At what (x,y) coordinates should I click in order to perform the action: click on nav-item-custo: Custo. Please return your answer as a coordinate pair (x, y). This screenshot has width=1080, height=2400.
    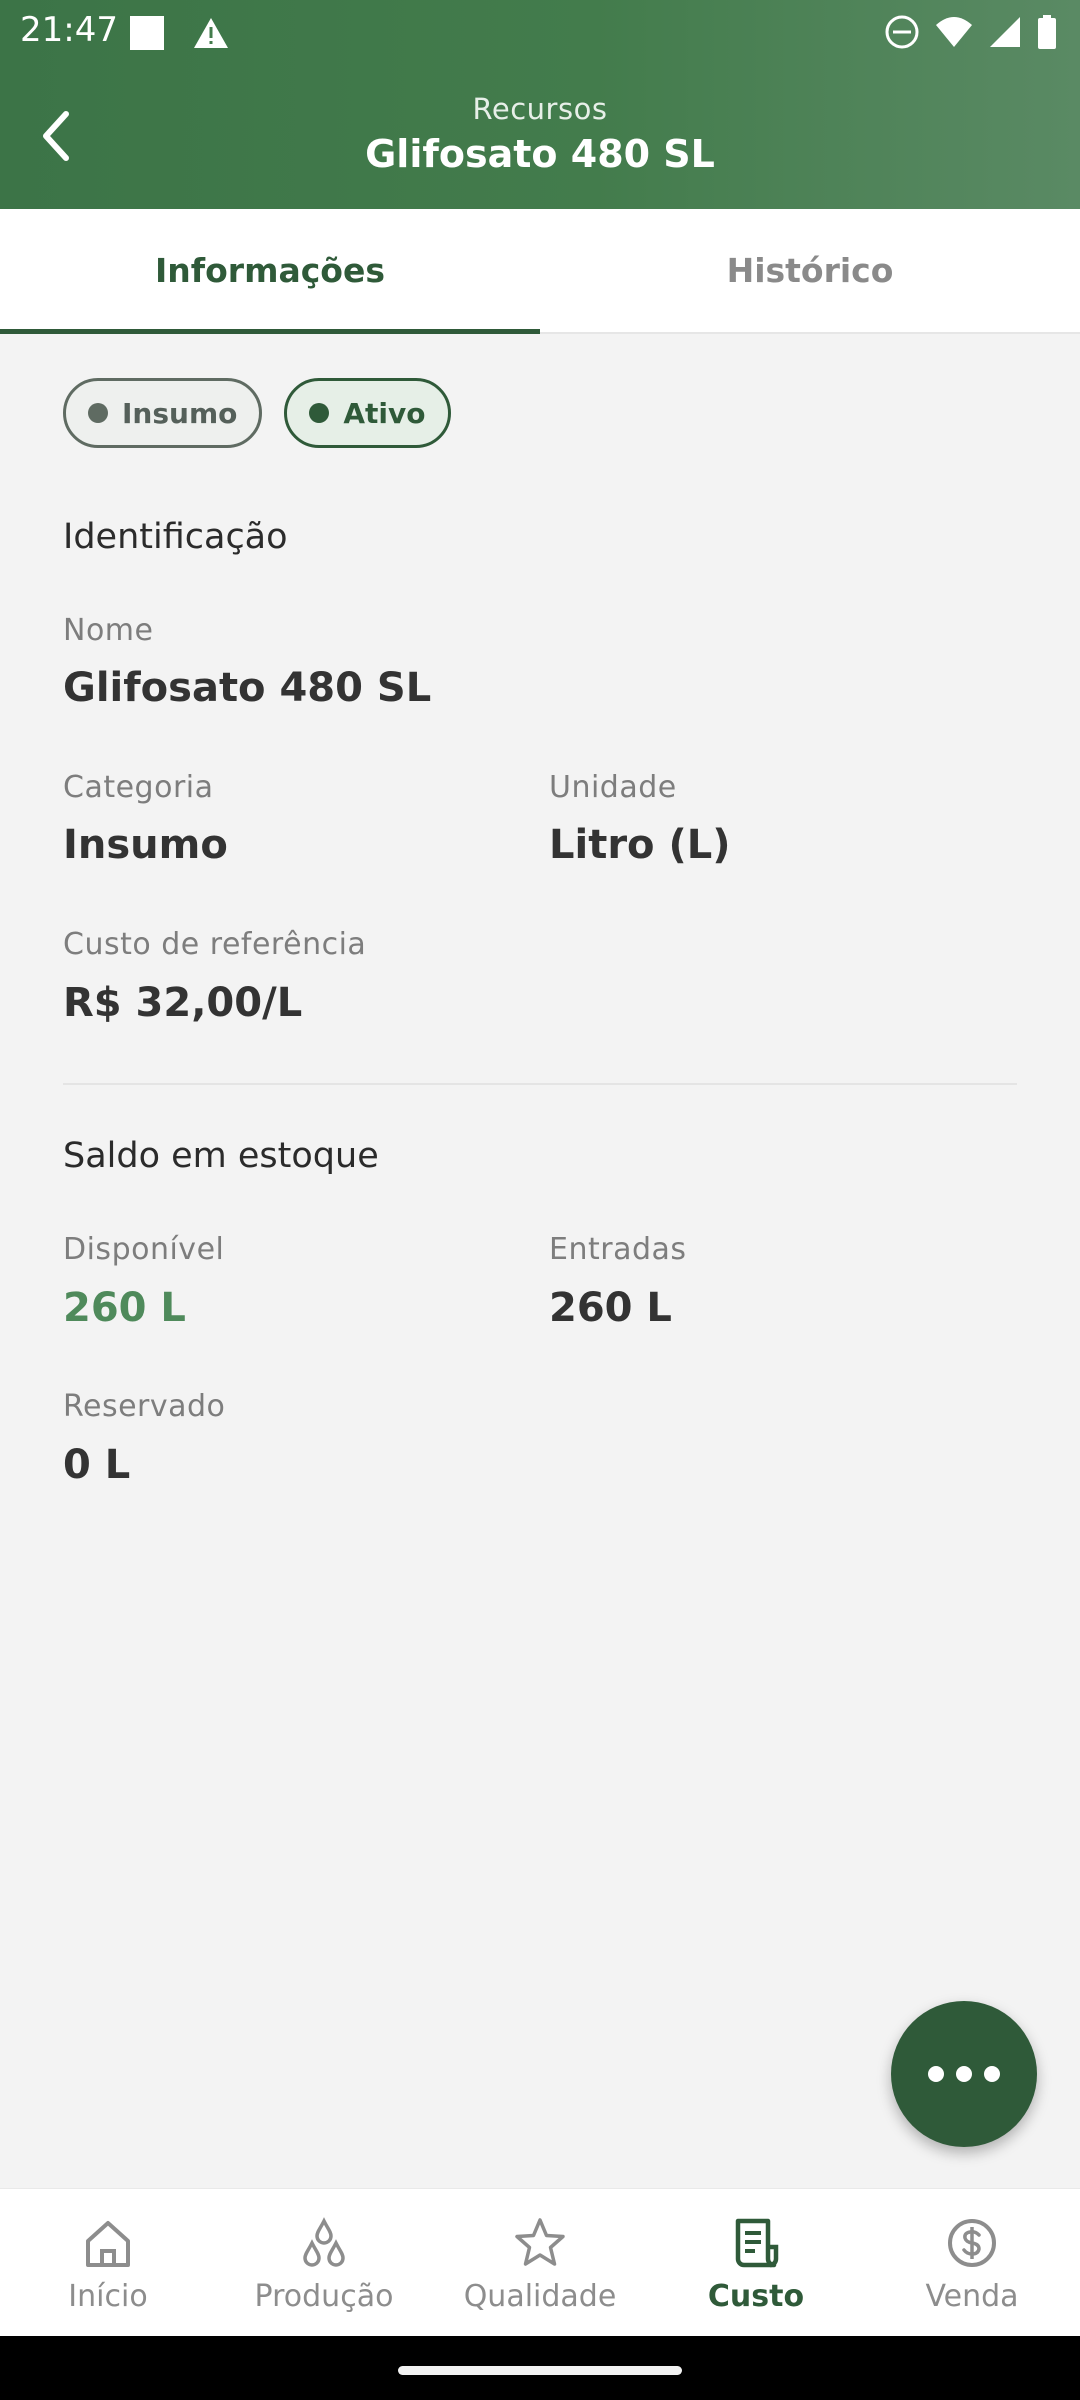
    Looking at the image, I should click on (756, 2262).